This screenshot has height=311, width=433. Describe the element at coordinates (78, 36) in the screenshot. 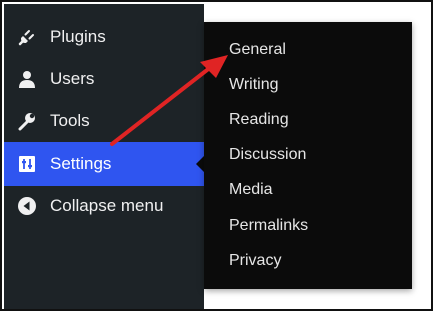

I see `sidebar-item-label: Plugins` at that location.